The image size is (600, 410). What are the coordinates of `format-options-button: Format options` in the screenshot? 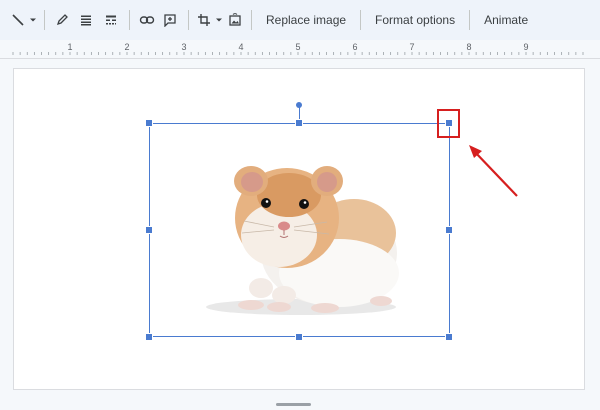 It's located at (415, 20).